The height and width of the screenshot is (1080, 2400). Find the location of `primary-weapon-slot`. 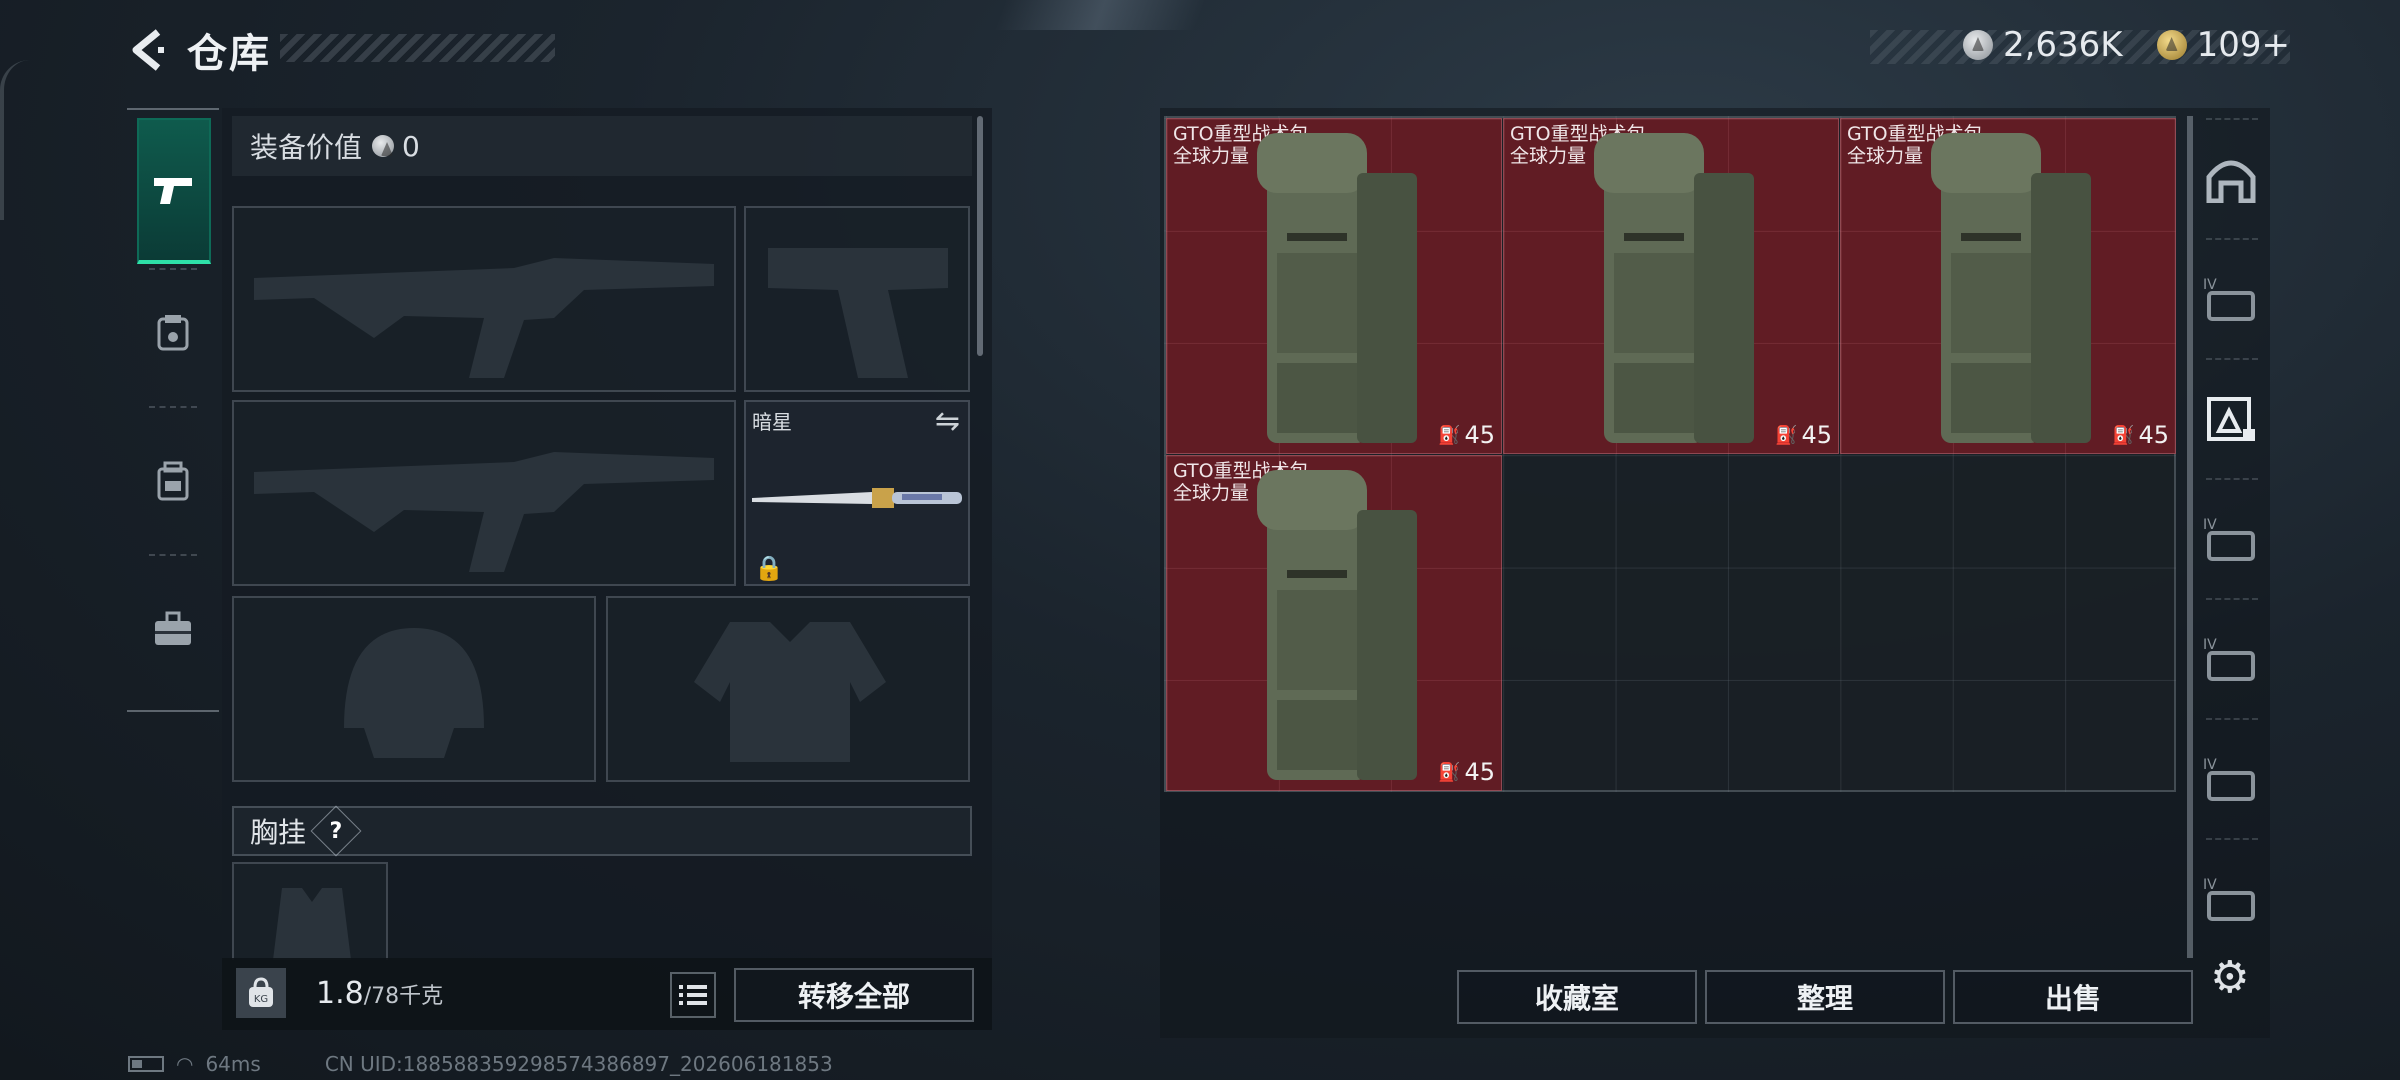

primary-weapon-slot is located at coordinates (484, 299).